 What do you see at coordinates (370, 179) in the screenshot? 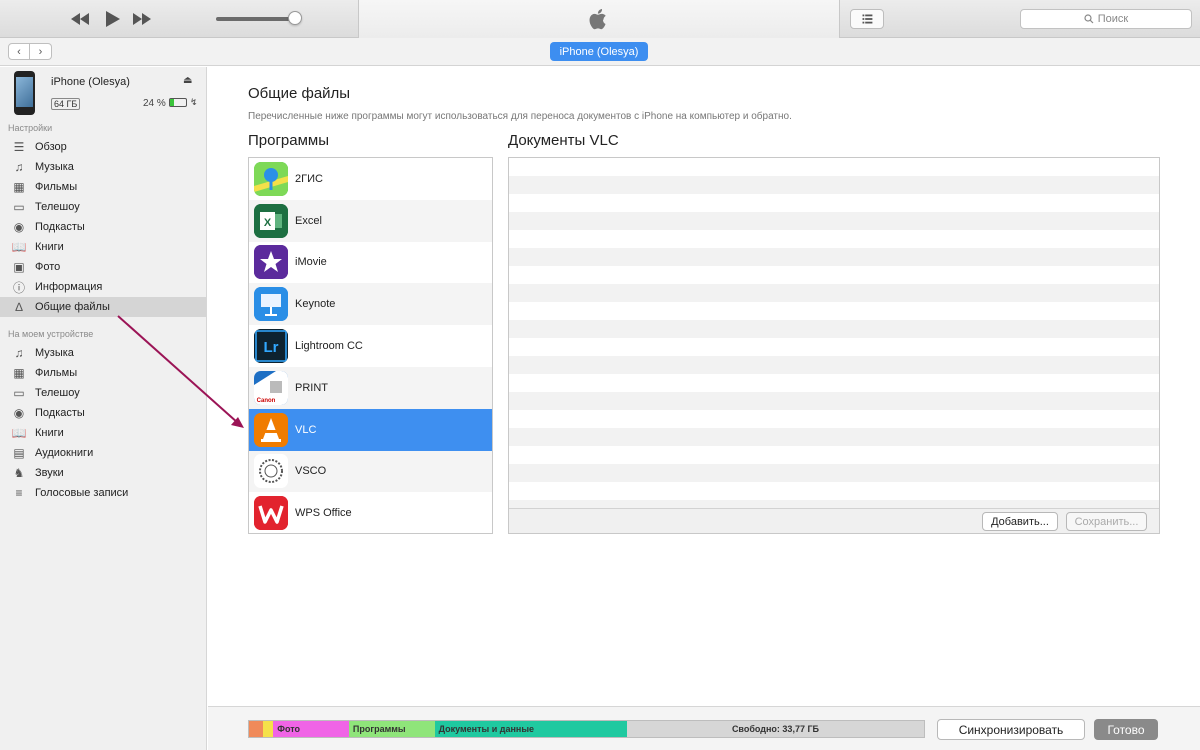
I see `app-row: 2ГИС` at bounding box center [370, 179].